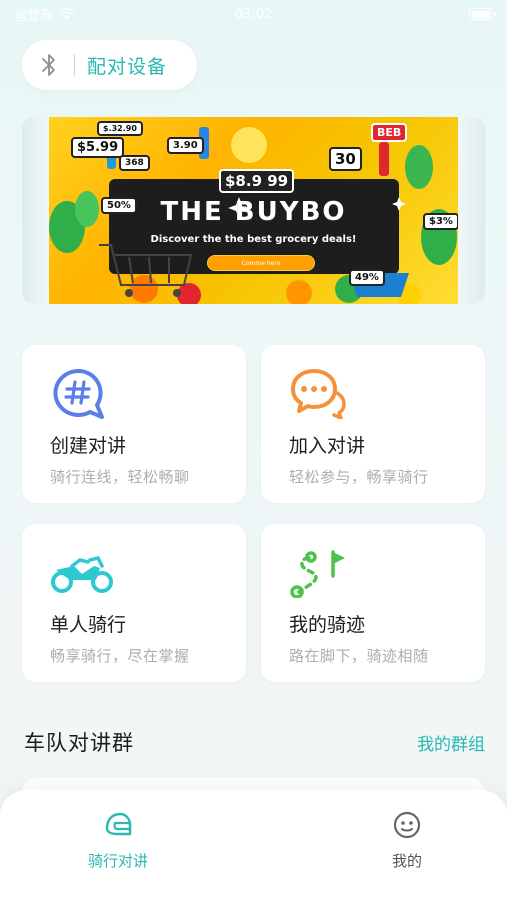 Image resolution: width=507 pixels, height=900 pixels. I want to click on carrier-label: 运营商, so click(34, 16).